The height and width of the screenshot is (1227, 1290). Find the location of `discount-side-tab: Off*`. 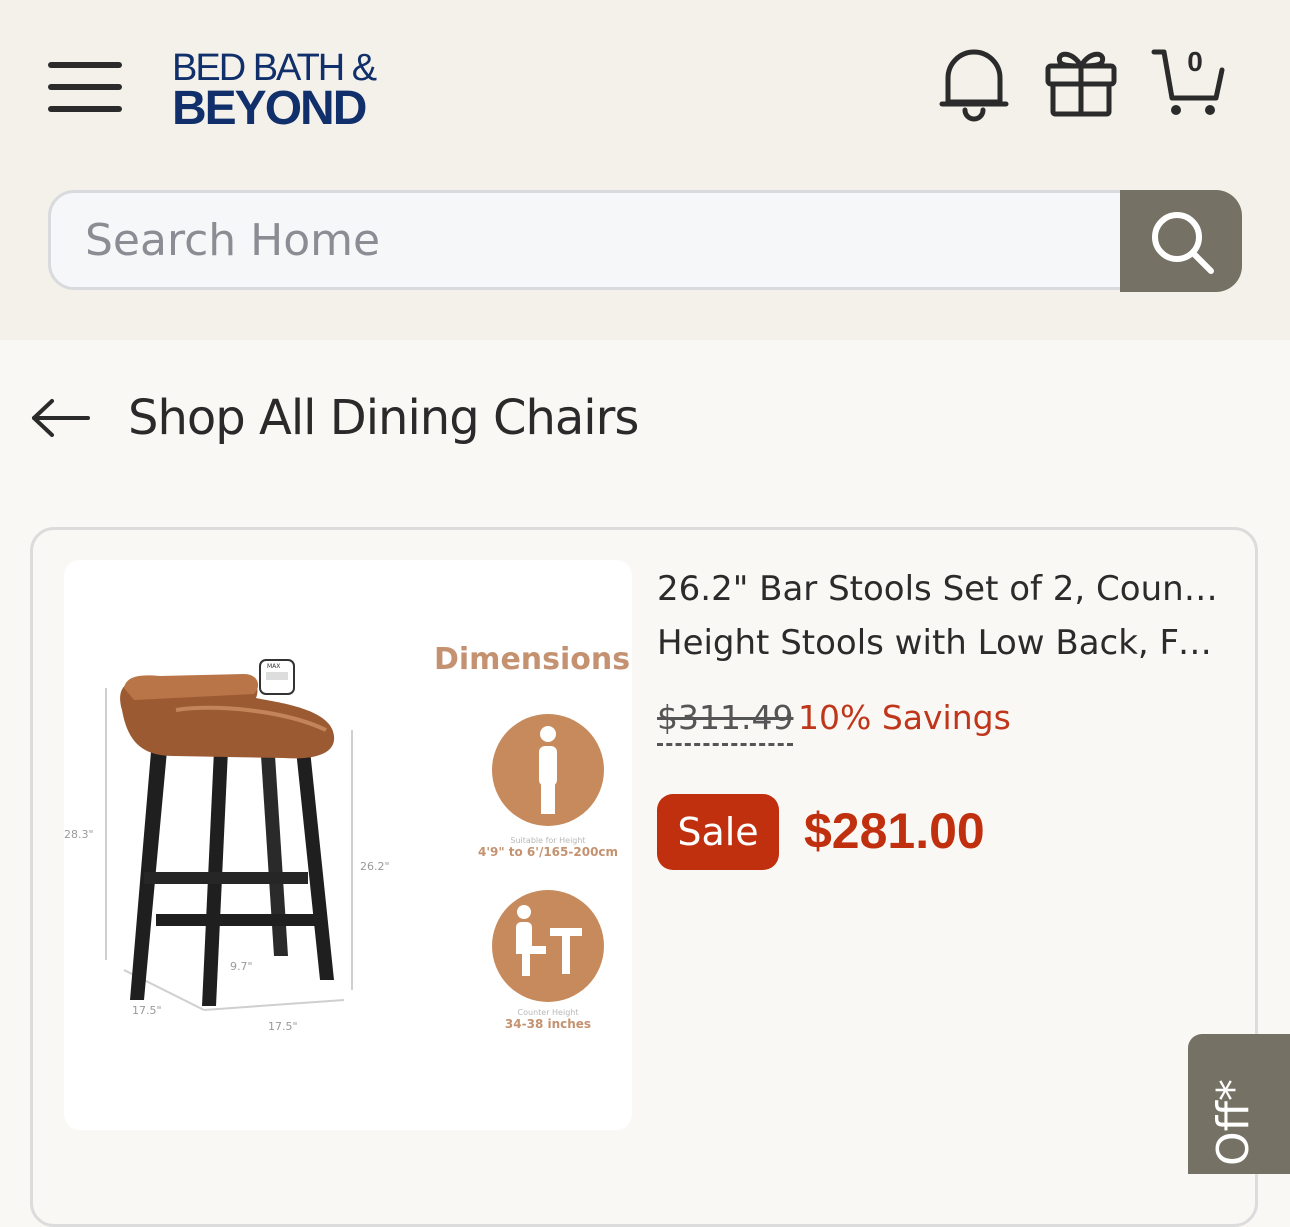

discount-side-tab: Off* is located at coordinates (1239, 1104).